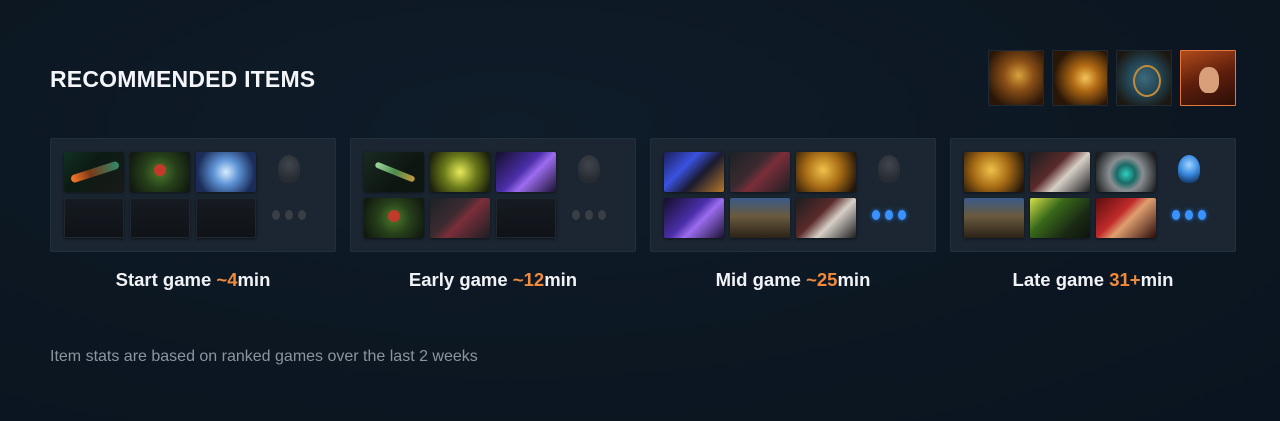  What do you see at coordinates (793, 195) in the screenshot?
I see `phase-panel-mid` at bounding box center [793, 195].